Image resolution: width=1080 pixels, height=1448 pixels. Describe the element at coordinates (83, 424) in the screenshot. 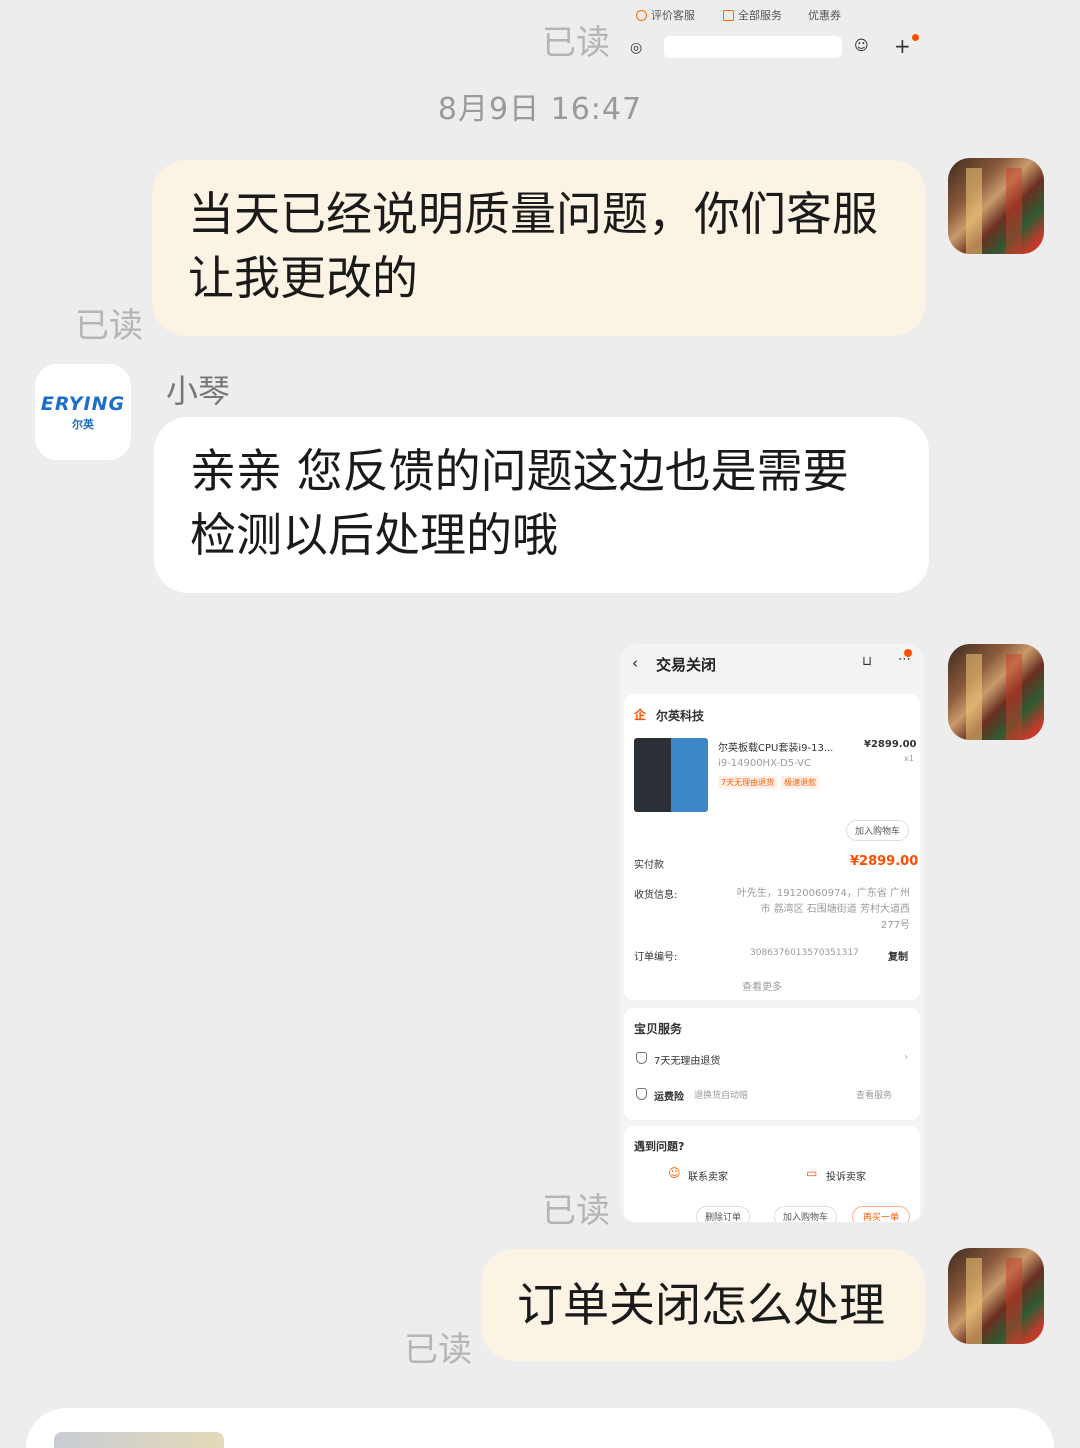

I see `erying-logo-cn: 尔英` at that location.